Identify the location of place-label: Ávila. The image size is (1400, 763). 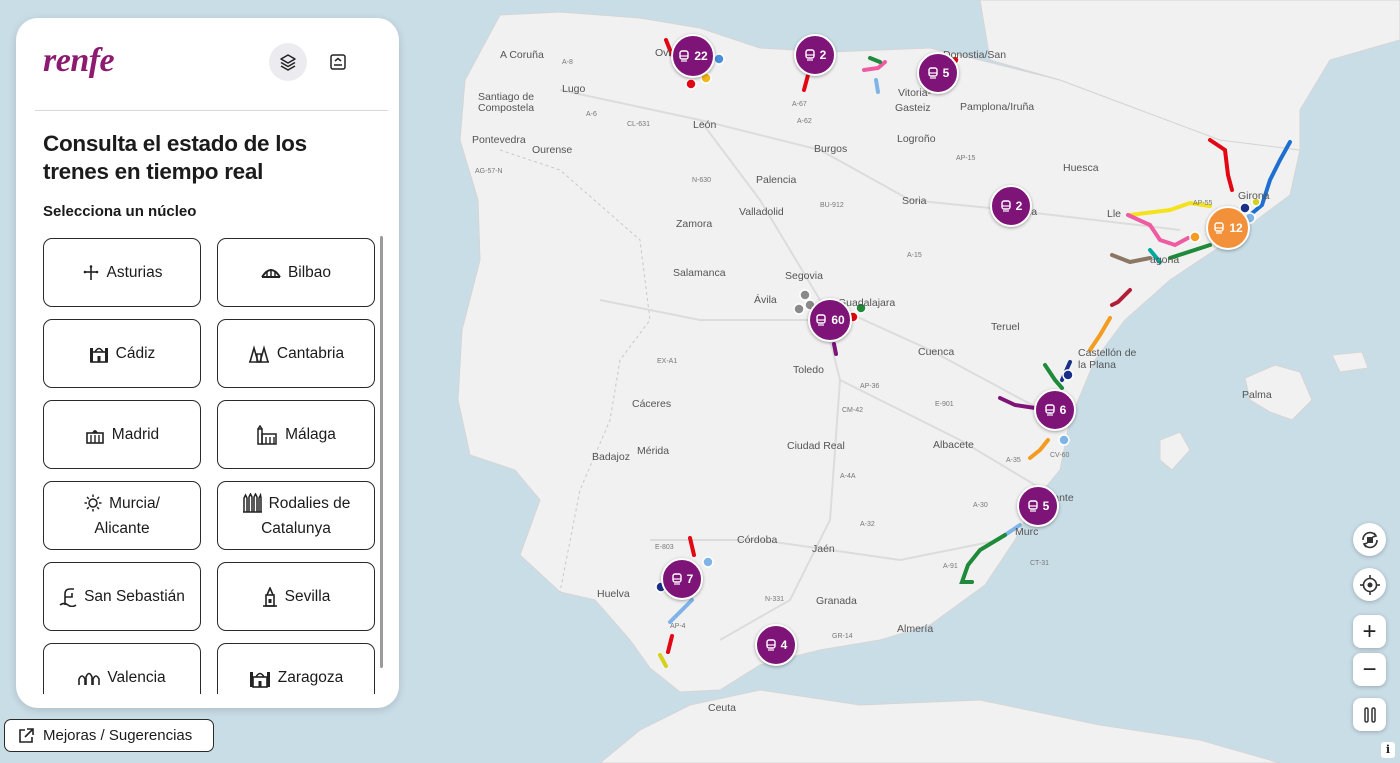
(765, 299).